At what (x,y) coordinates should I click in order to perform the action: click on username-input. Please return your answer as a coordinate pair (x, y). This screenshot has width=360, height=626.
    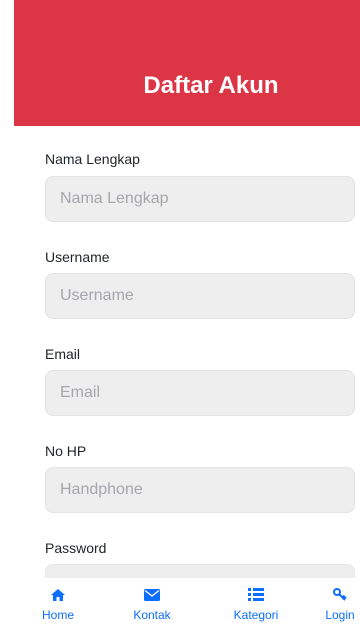
    Looking at the image, I should click on (200, 296).